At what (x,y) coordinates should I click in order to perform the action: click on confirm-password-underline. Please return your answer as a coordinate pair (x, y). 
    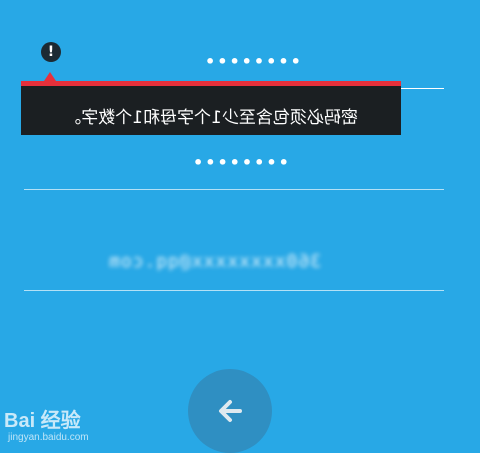
    Looking at the image, I should click on (234, 189).